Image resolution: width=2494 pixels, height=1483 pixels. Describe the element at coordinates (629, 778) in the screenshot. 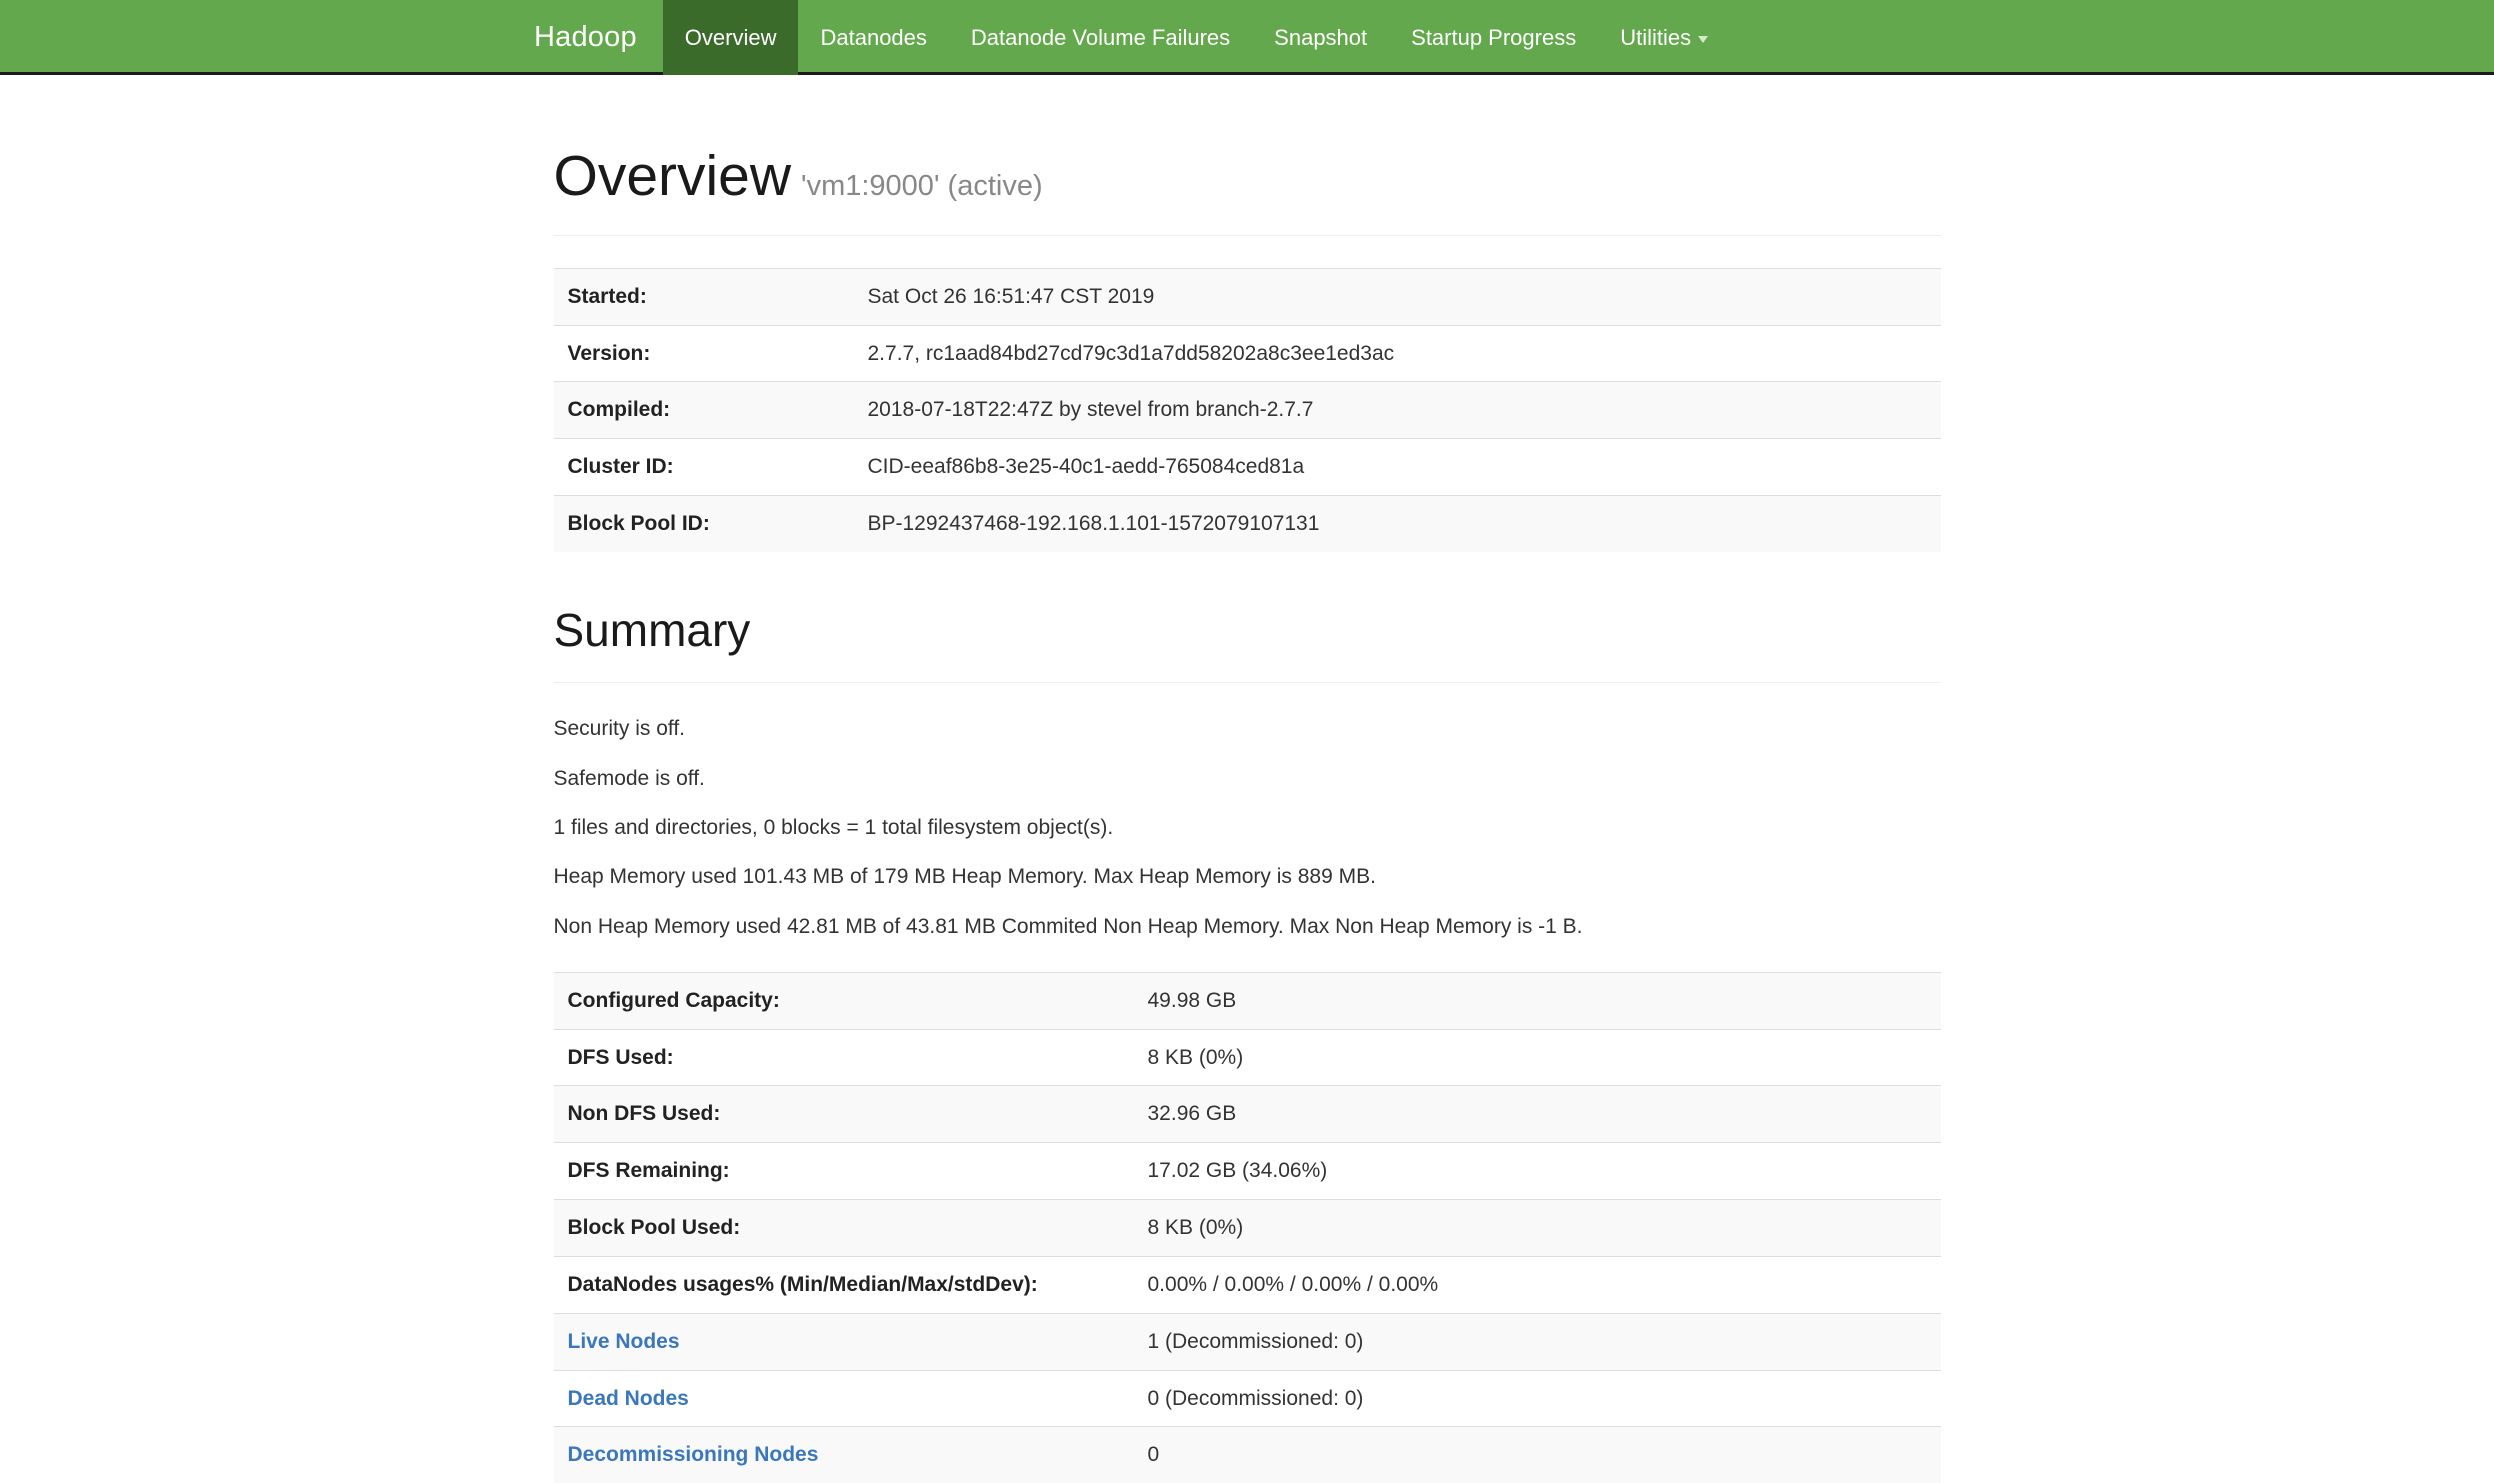

I see `summary-line-safemode: Safemode is off.` at that location.